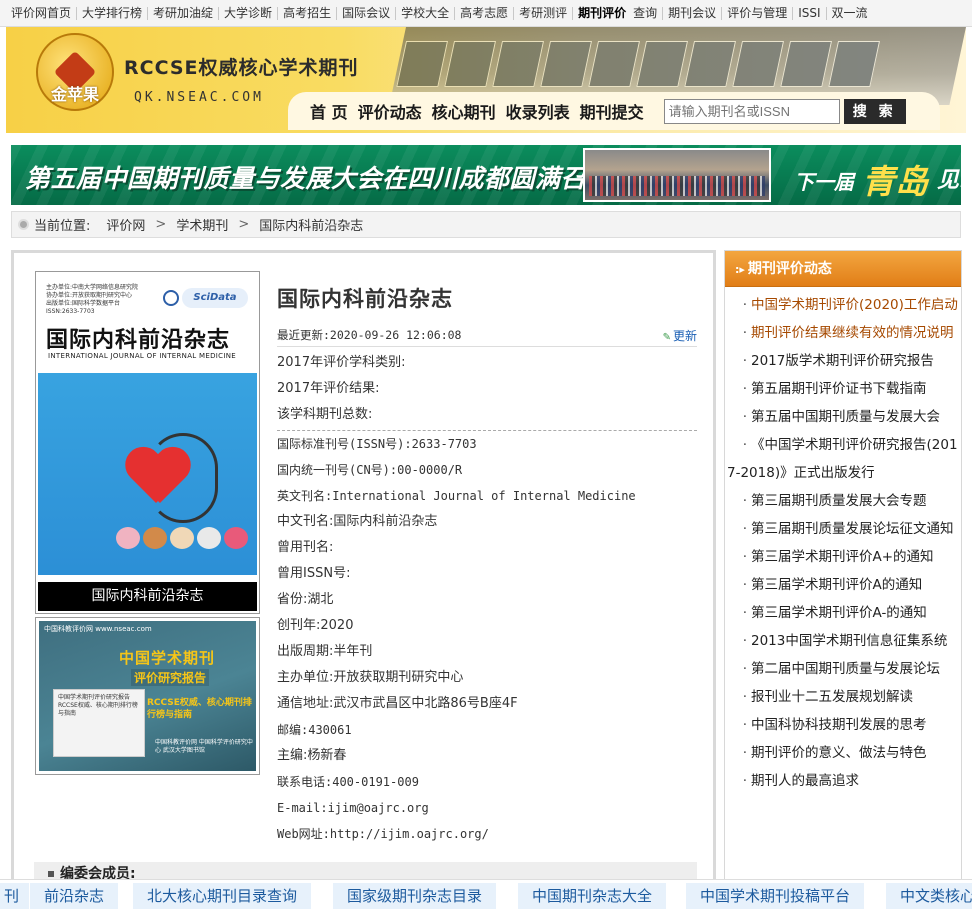 The height and width of the screenshot is (909, 972). Describe the element at coordinates (42, 13) in the screenshot. I see `topnav-link-home: 评价网首页` at that location.